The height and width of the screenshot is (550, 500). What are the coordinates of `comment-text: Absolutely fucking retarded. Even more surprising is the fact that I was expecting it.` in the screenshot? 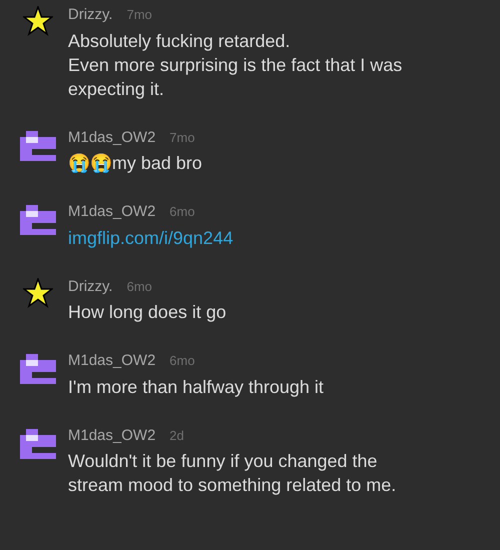 It's located at (235, 65).